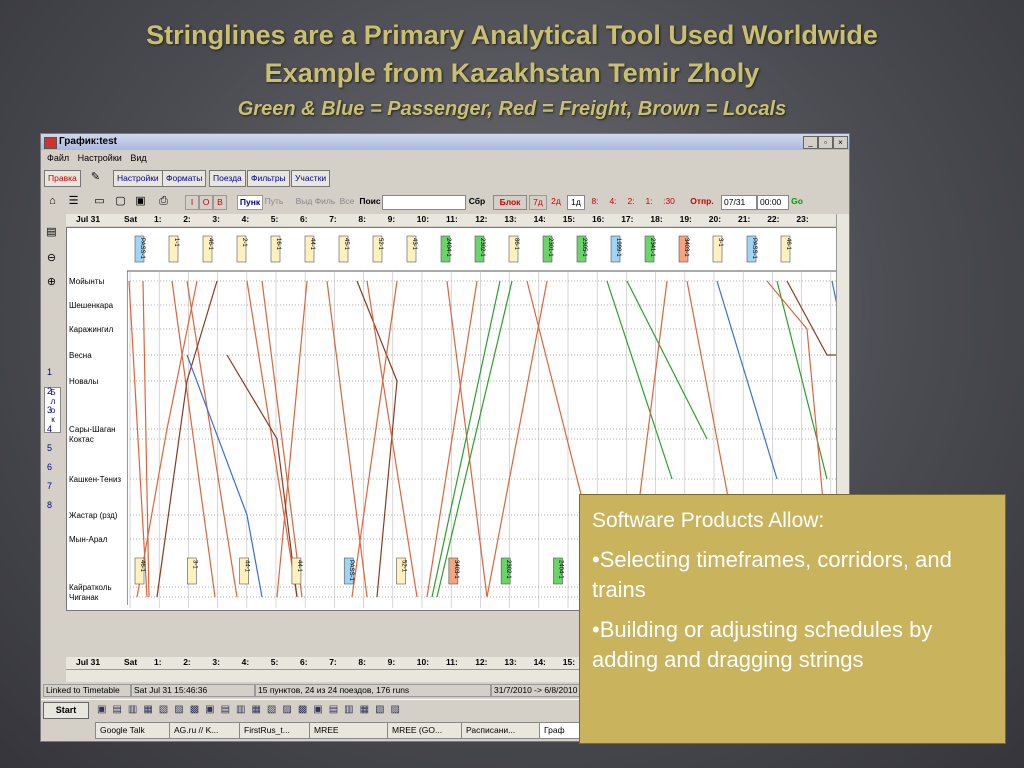  What do you see at coordinates (140, 201) in the screenshot?
I see `save-icon: ▣` at bounding box center [140, 201].